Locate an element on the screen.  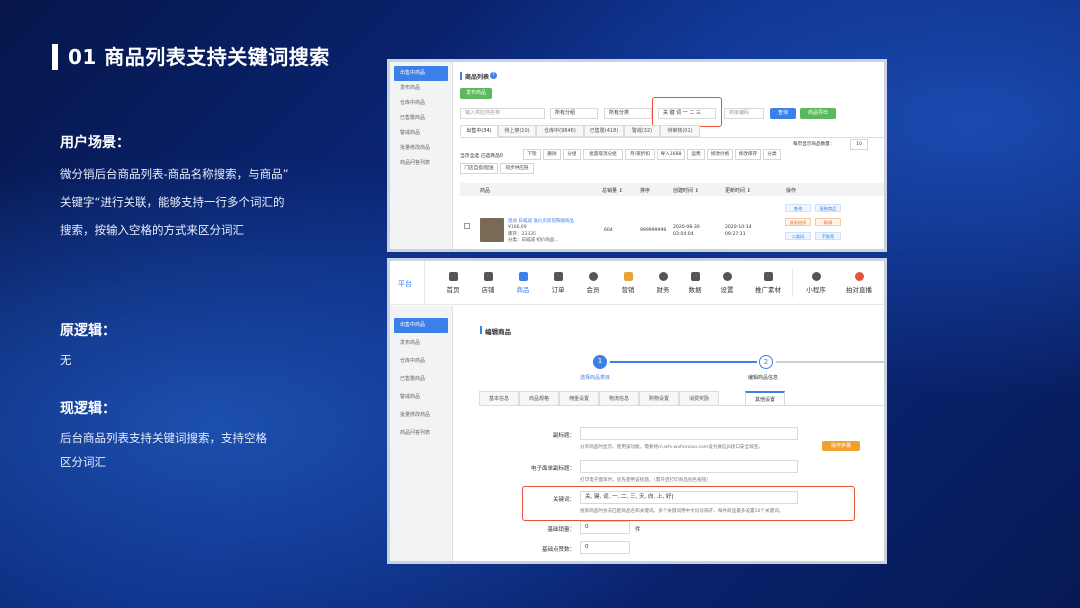
nav-home: 首页 is located at coordinates (453, 283).